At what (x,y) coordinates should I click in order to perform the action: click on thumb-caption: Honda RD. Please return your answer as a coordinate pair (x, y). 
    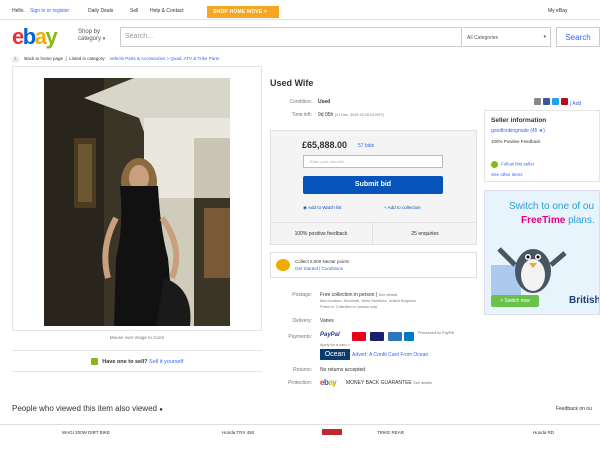
    Looking at the image, I should click on (543, 432).